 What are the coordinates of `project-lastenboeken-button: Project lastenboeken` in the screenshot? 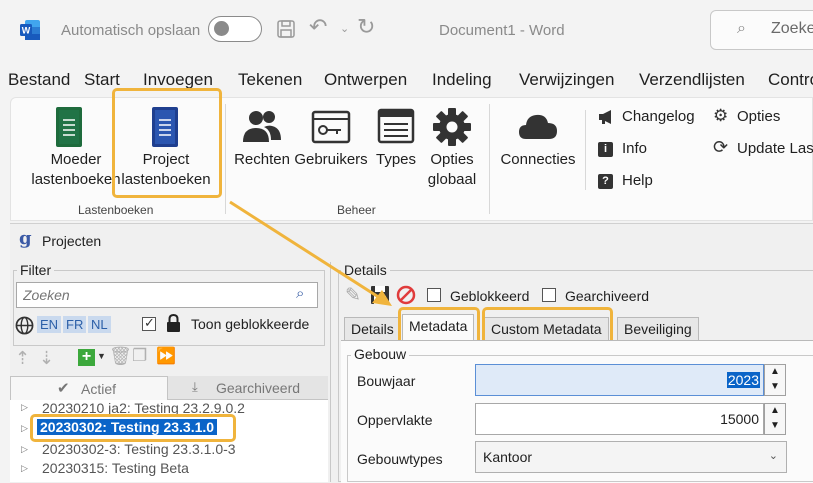 It's located at (166, 147).